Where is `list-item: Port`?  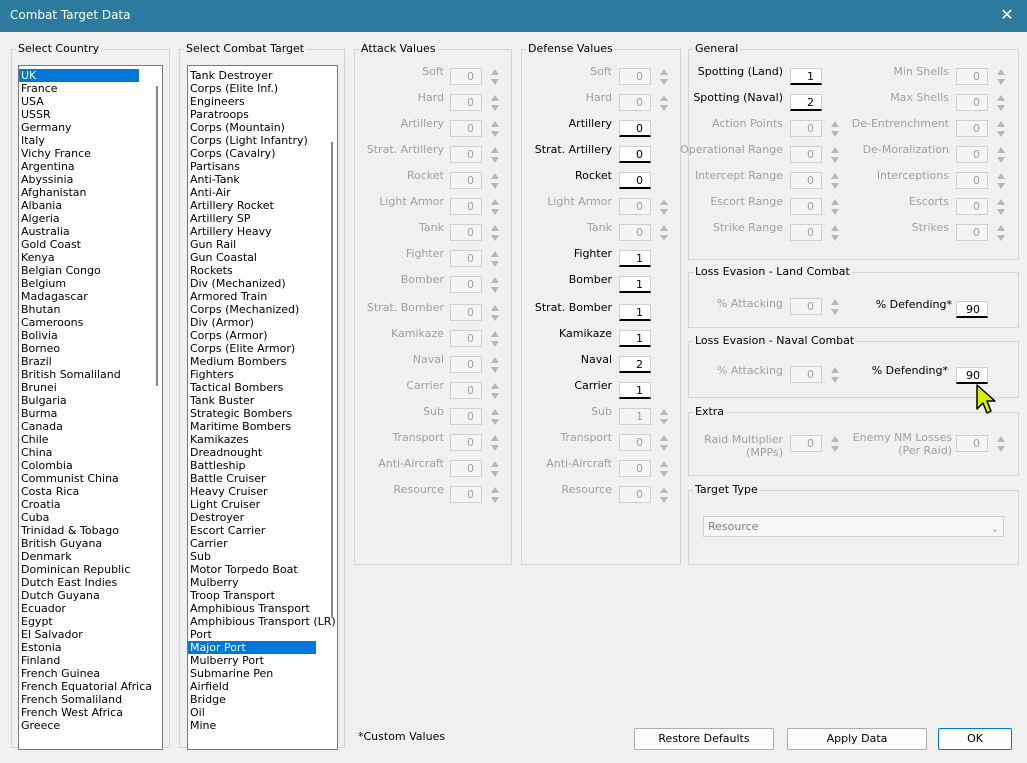 list-item: Port is located at coordinates (262, 634).